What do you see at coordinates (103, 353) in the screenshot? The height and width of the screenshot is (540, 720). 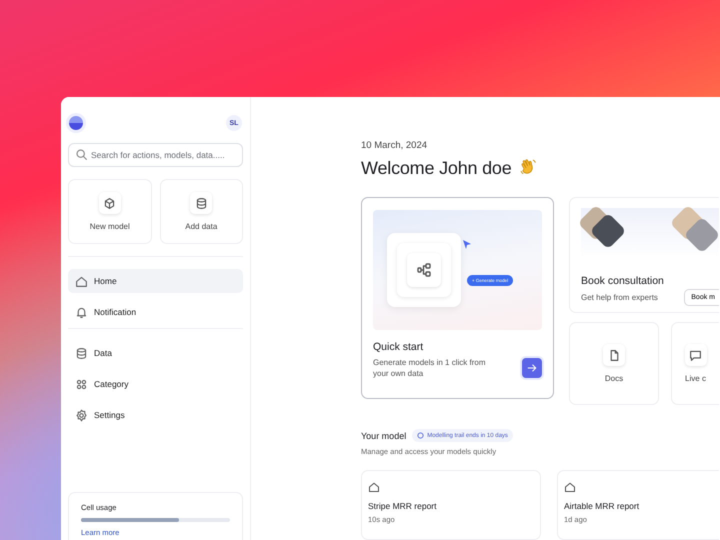 I see `nav-label: Data` at bounding box center [103, 353].